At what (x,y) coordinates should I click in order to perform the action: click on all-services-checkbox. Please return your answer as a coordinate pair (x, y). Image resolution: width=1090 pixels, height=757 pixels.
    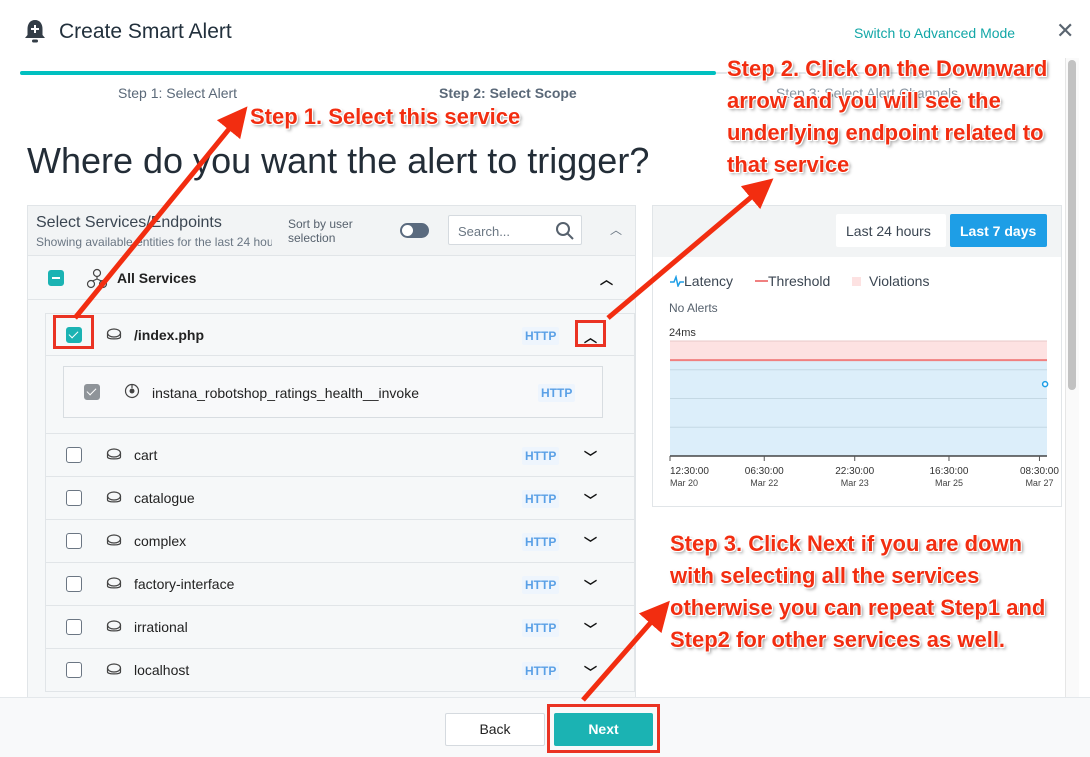
    Looking at the image, I should click on (56, 278).